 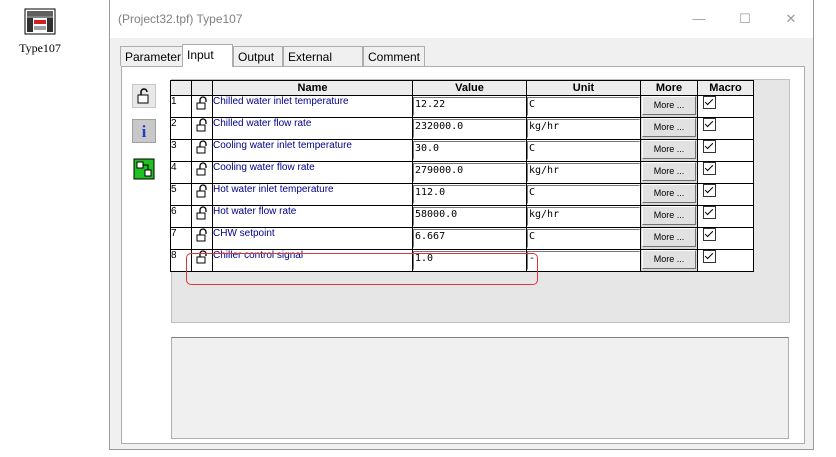 What do you see at coordinates (469, 238) in the screenshot?
I see `value-field: 6.667` at bounding box center [469, 238].